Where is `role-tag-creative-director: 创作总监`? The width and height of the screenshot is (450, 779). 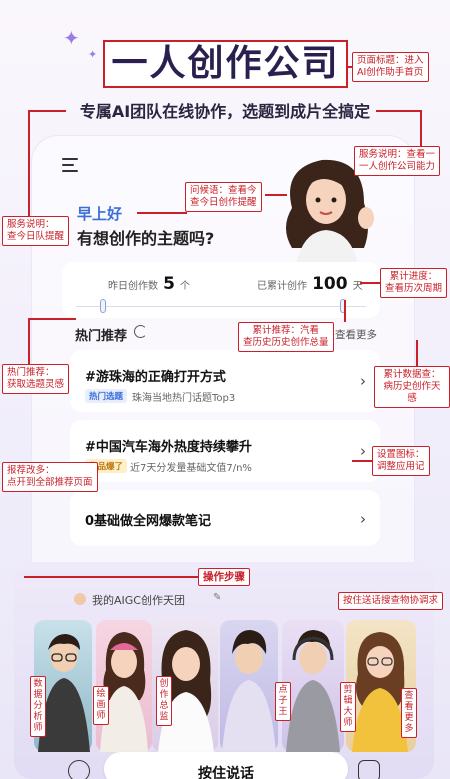
role-tag-creative-director: 创作总监 is located at coordinates (164, 701).